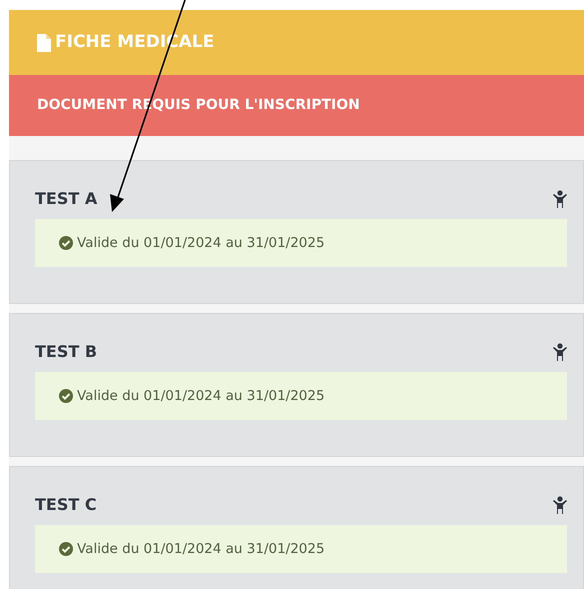 The image size is (584, 589). What do you see at coordinates (66, 199) in the screenshot?
I see `test-name: TEST A` at bounding box center [66, 199].